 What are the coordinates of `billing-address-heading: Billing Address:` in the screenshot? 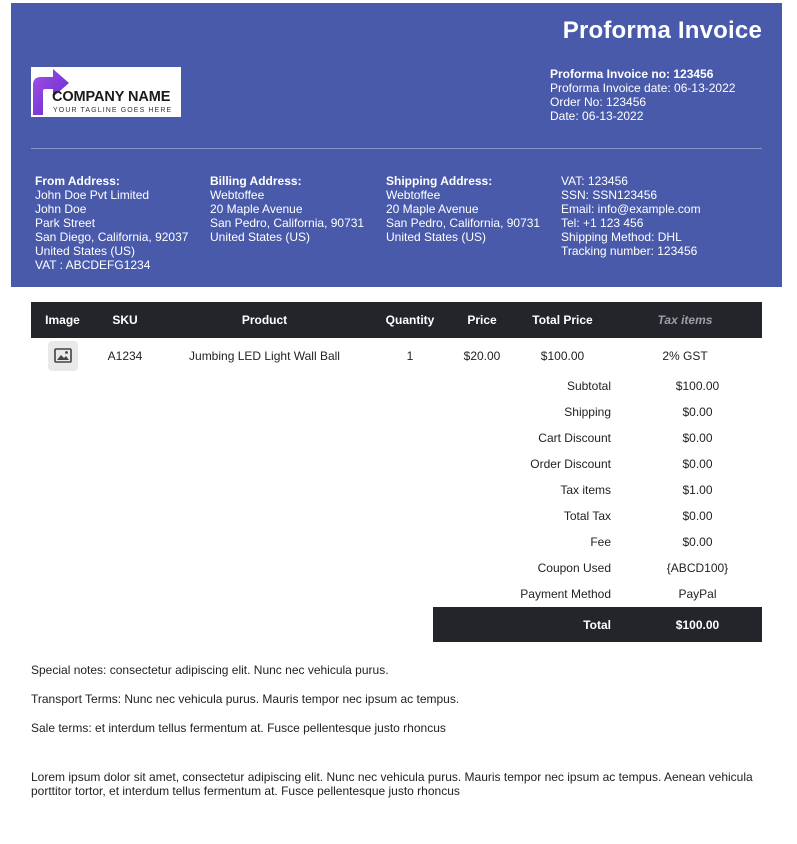 It's located at (256, 181).